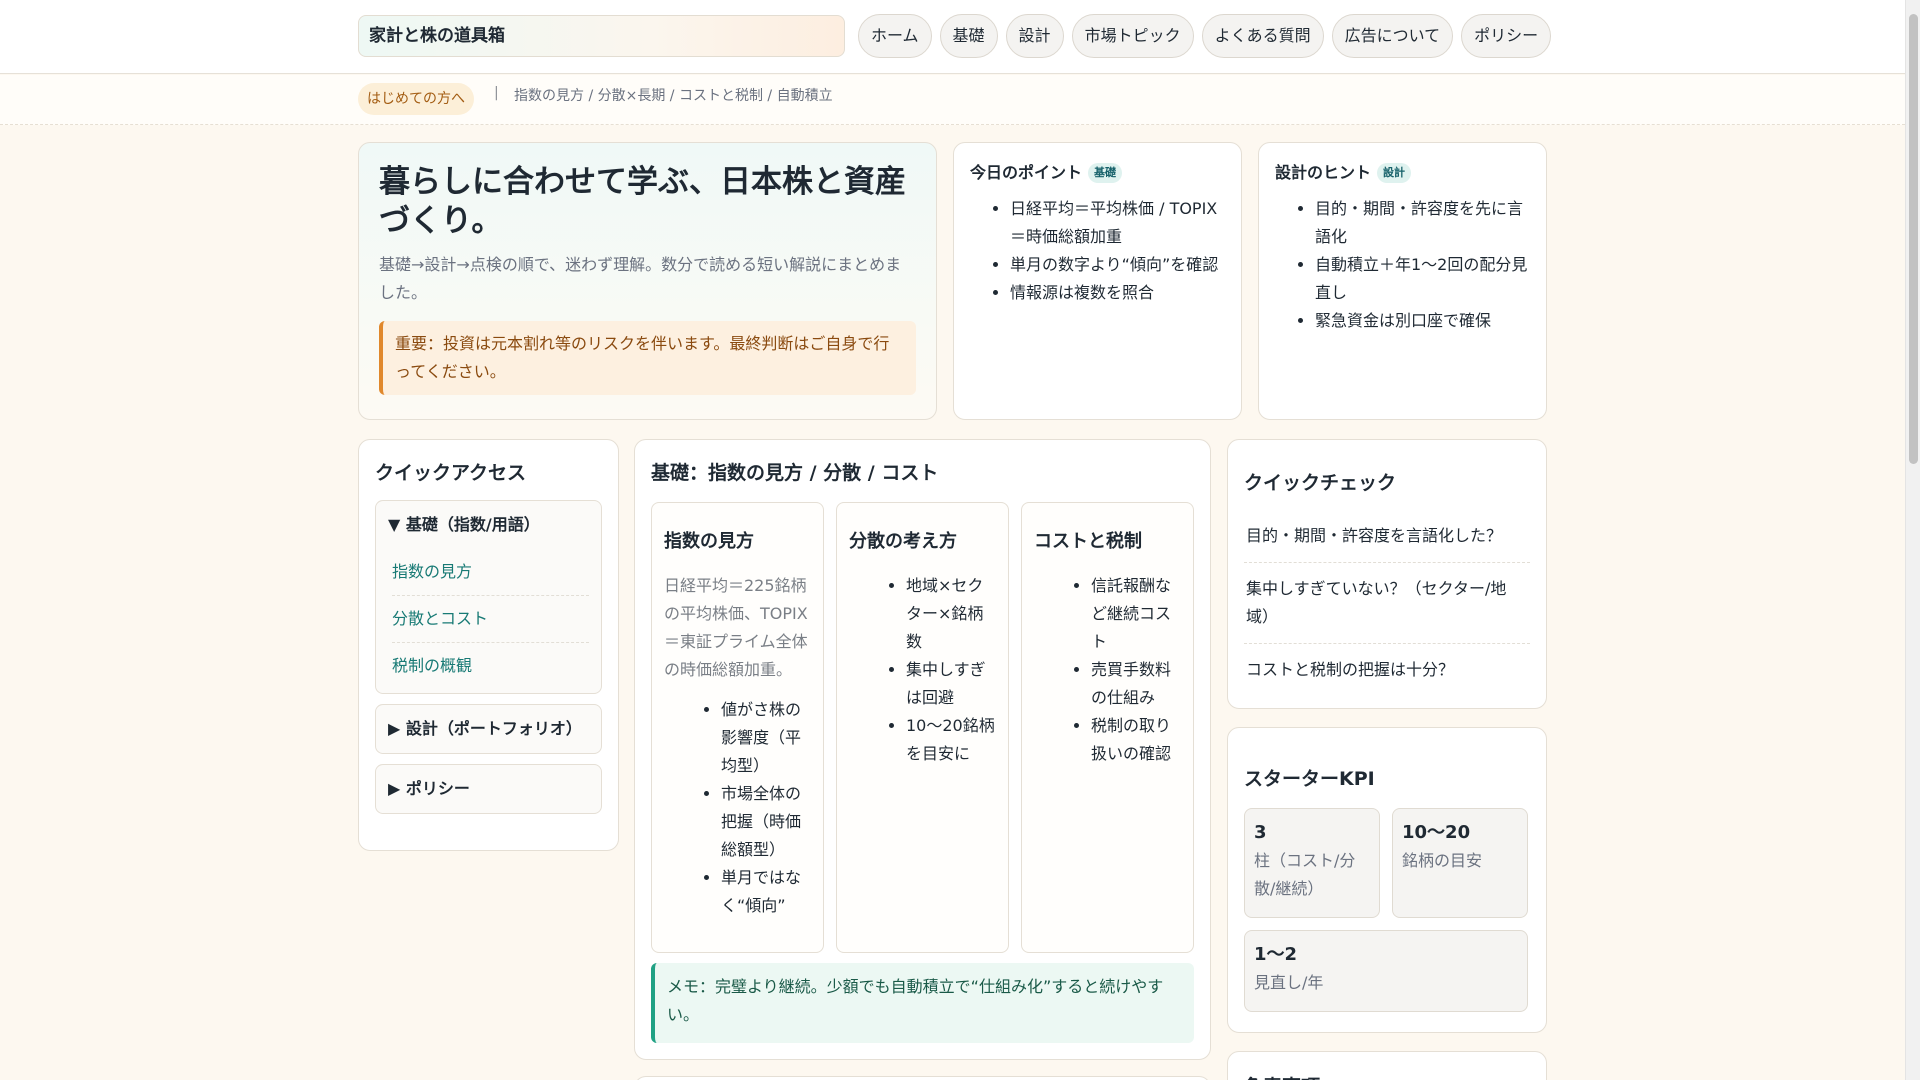  I want to click on site-brand: 家計と株の道具箱, so click(601, 36).